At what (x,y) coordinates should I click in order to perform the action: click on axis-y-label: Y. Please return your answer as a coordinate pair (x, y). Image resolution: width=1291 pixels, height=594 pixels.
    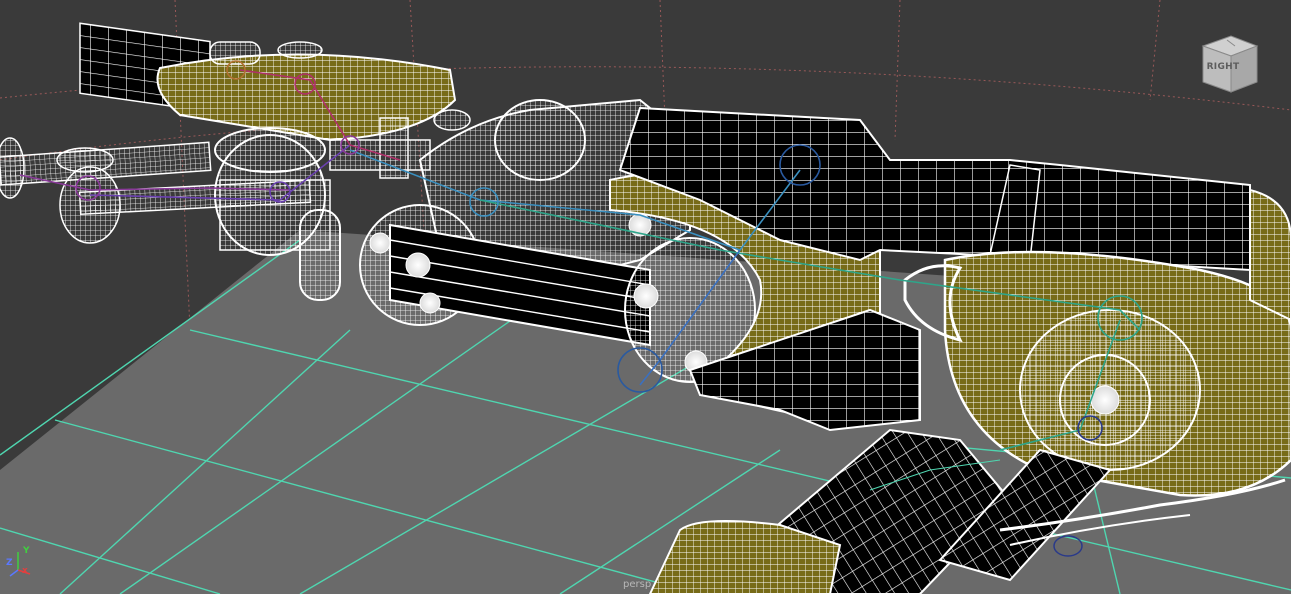
    Looking at the image, I should click on (26, 551).